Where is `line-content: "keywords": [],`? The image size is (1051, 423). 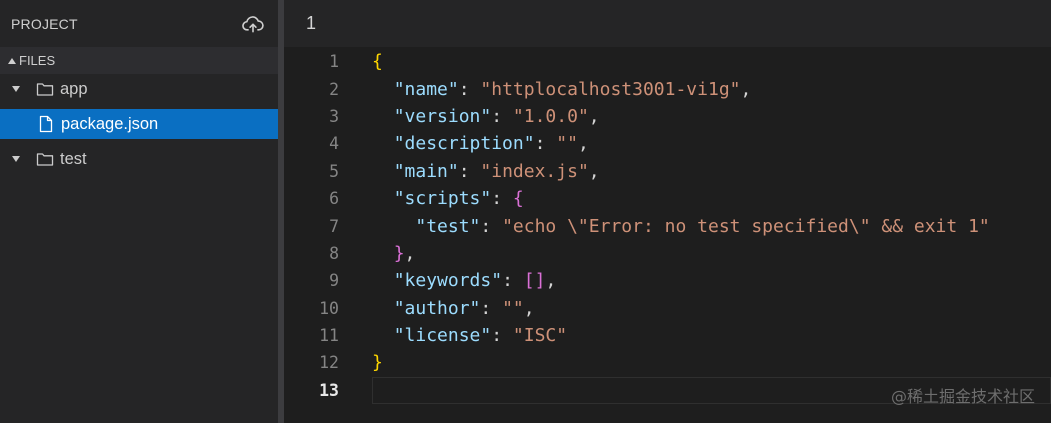
line-content: "keywords": [], is located at coordinates (711, 280).